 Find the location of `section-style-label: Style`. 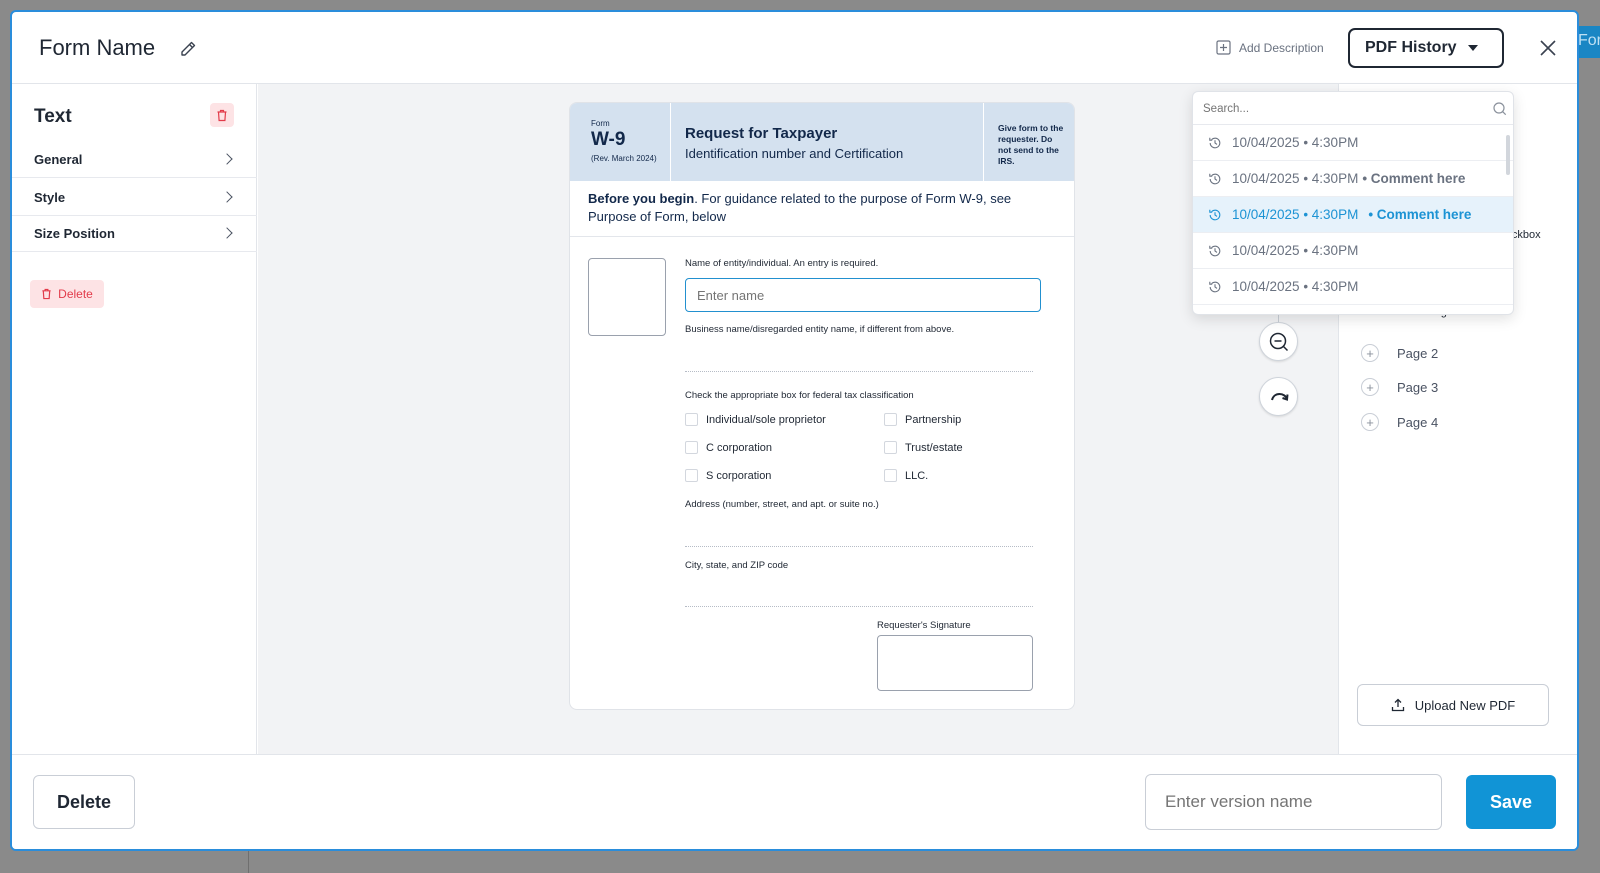

section-style-label: Style is located at coordinates (50, 197).